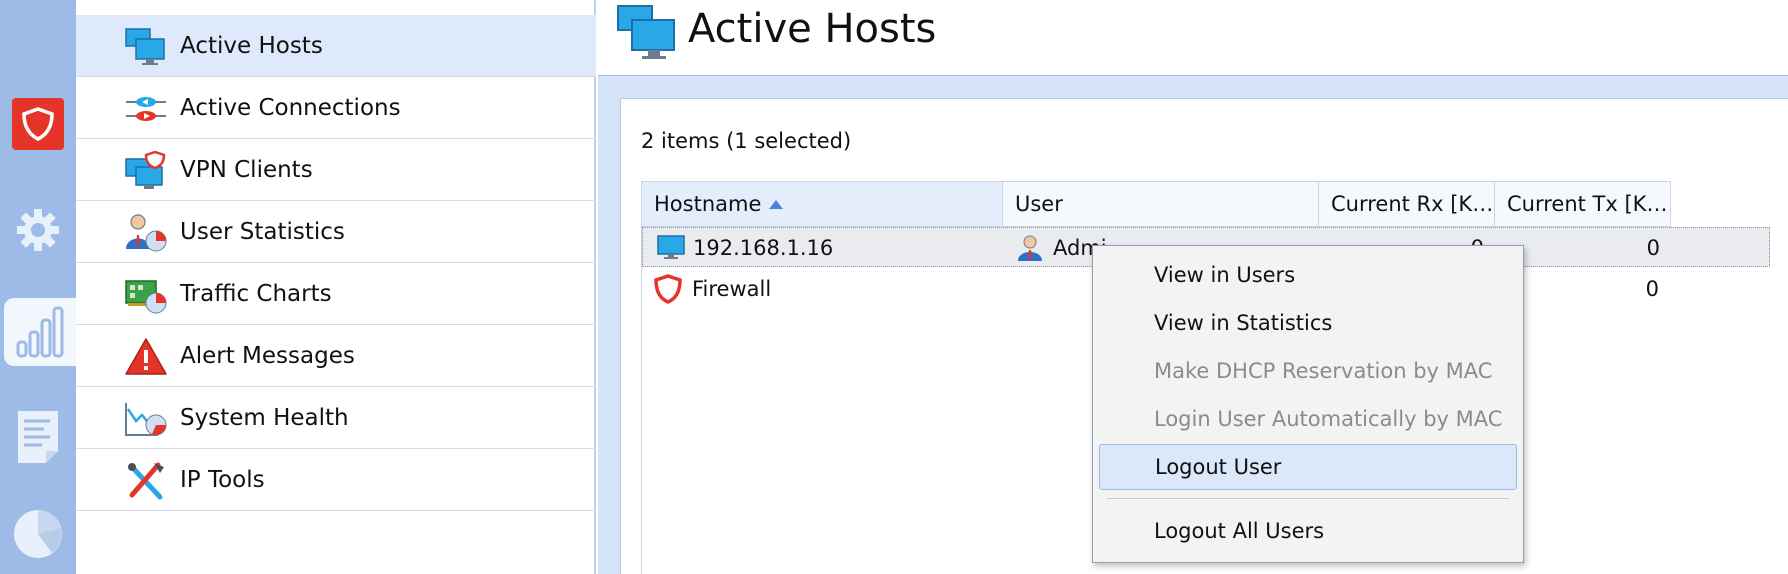 The image size is (1788, 574). I want to click on nav-item-user-statistics: User Statistics, so click(336, 232).